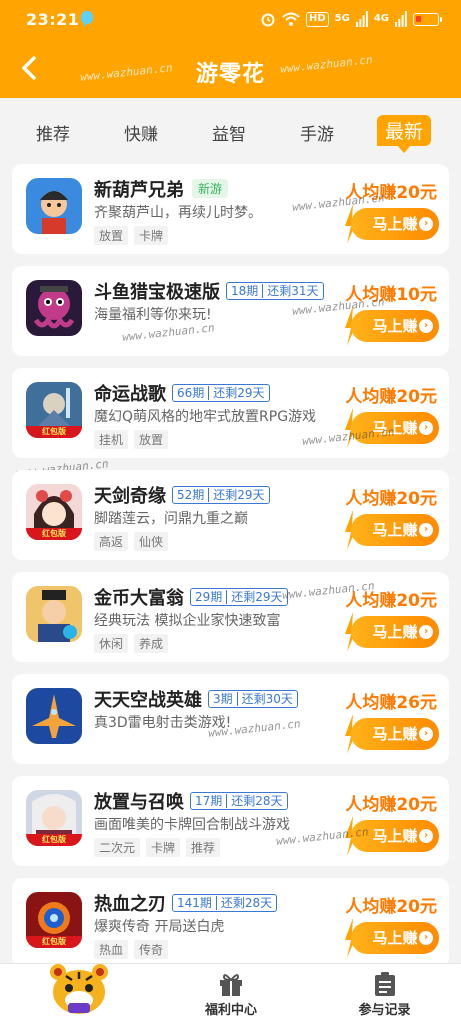 The image size is (461, 1024). I want to click on nav-participation-records: 参与记录, so click(384, 994).